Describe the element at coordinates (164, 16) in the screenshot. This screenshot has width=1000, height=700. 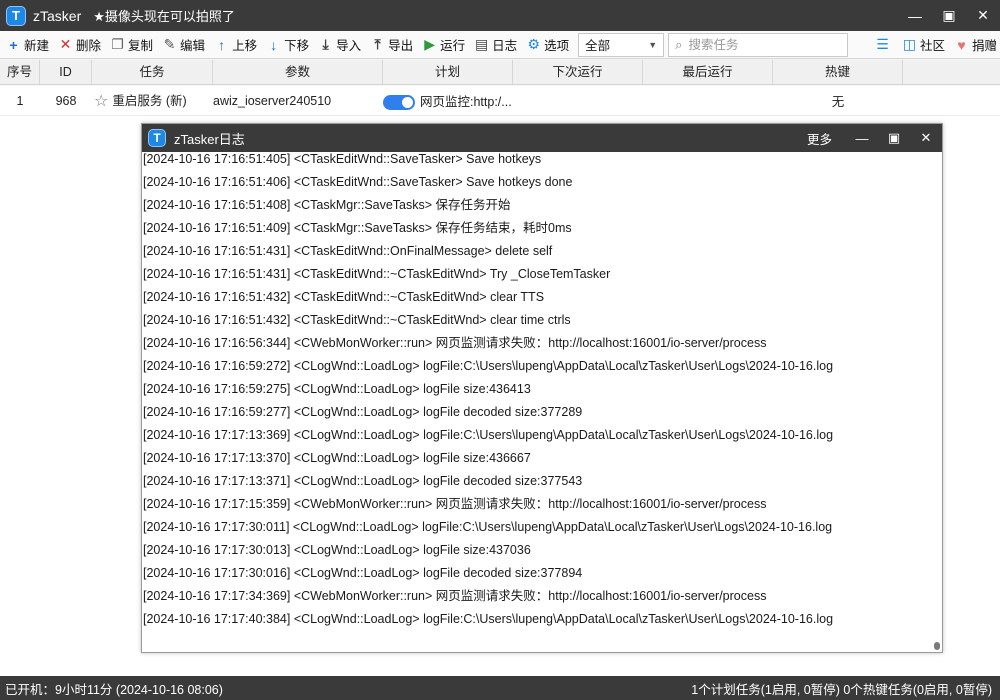
I see `title-notice: ★摄像头现在可以拍照了` at that location.